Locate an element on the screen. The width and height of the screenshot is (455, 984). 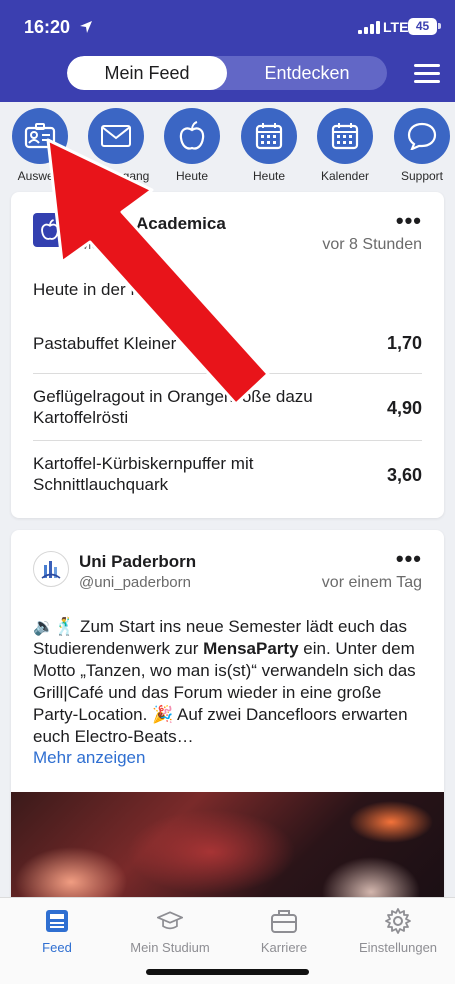
app-header: 16:20 LTE 45 Mein Feed Entdecken is located at coordinates (227, 51).